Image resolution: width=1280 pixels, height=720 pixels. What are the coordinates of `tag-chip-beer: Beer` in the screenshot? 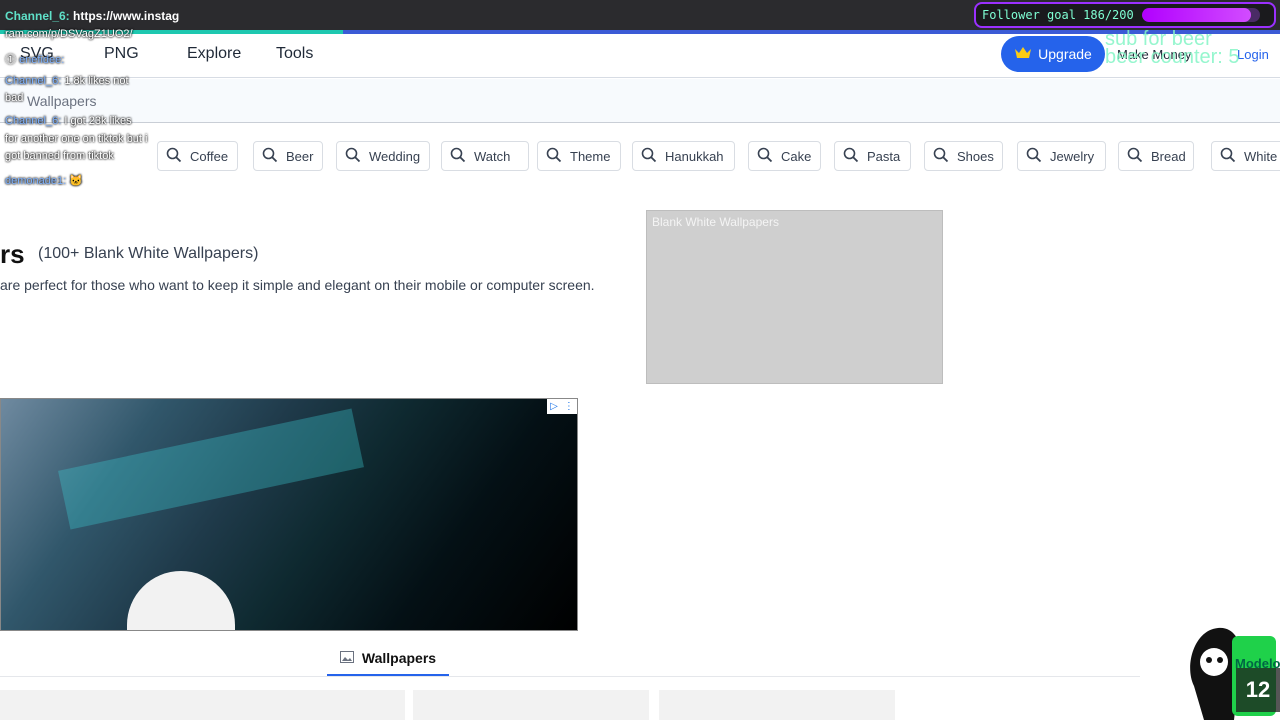 It's located at (288, 156).